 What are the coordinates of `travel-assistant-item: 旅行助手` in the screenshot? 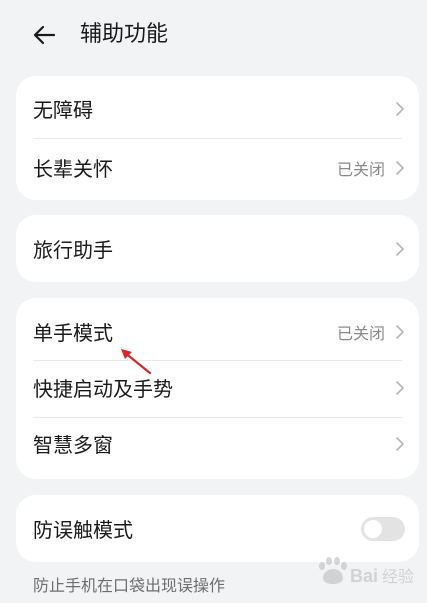 It's located at (217, 248).